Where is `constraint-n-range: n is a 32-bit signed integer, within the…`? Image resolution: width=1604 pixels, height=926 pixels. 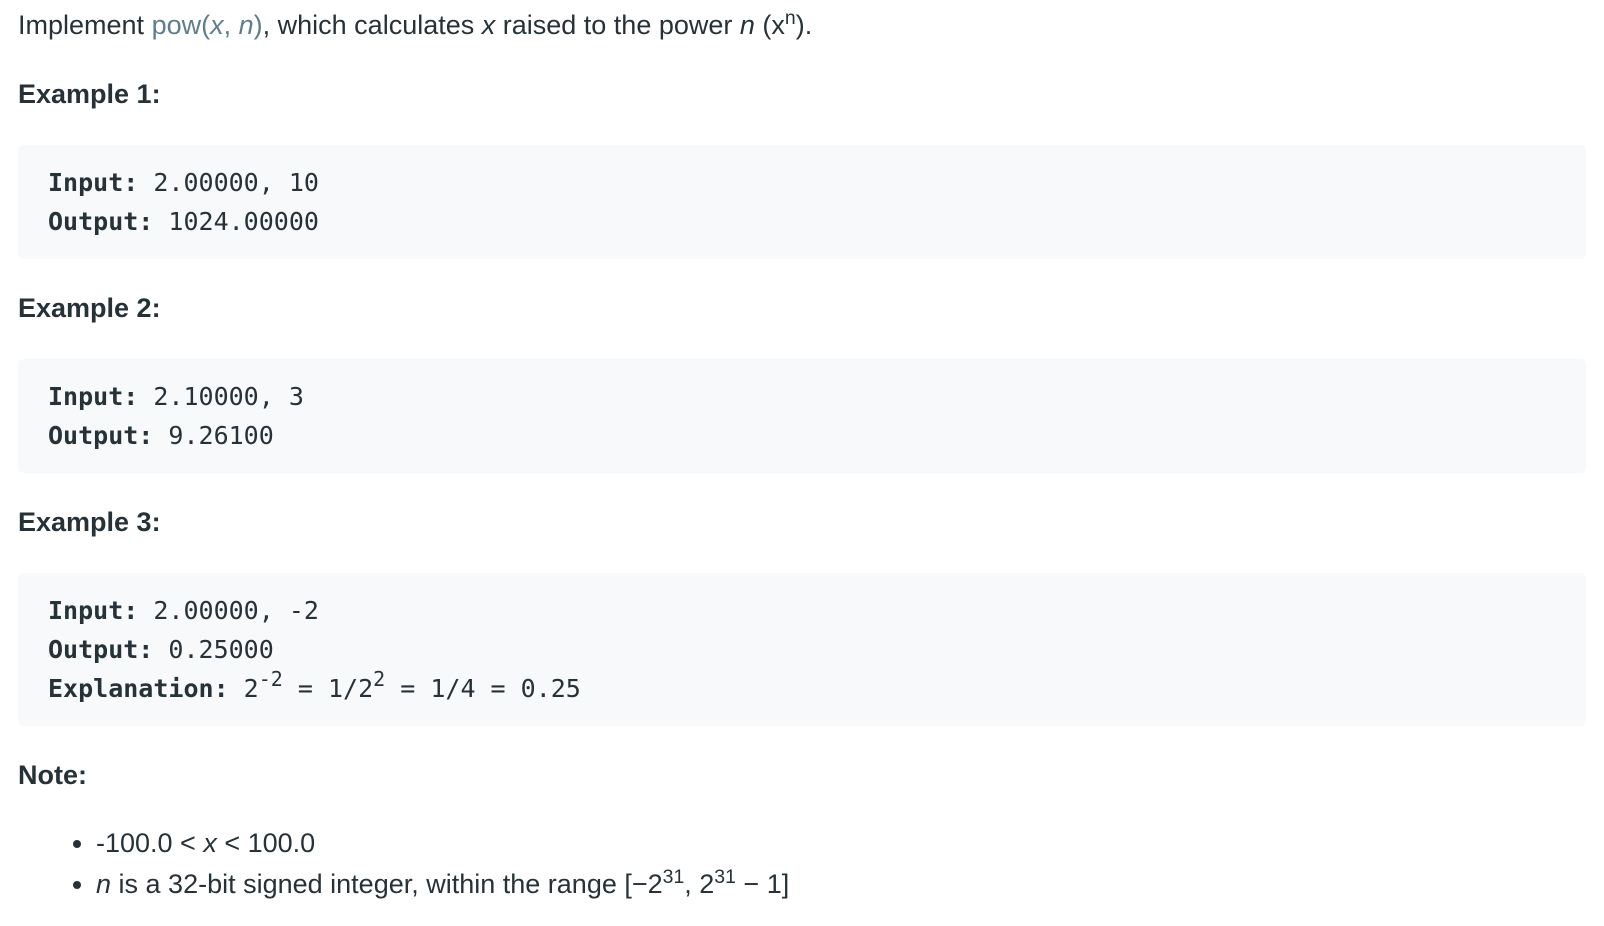 constraint-n-range: n is a 32-bit signed integer, within the… is located at coordinates (841, 884).